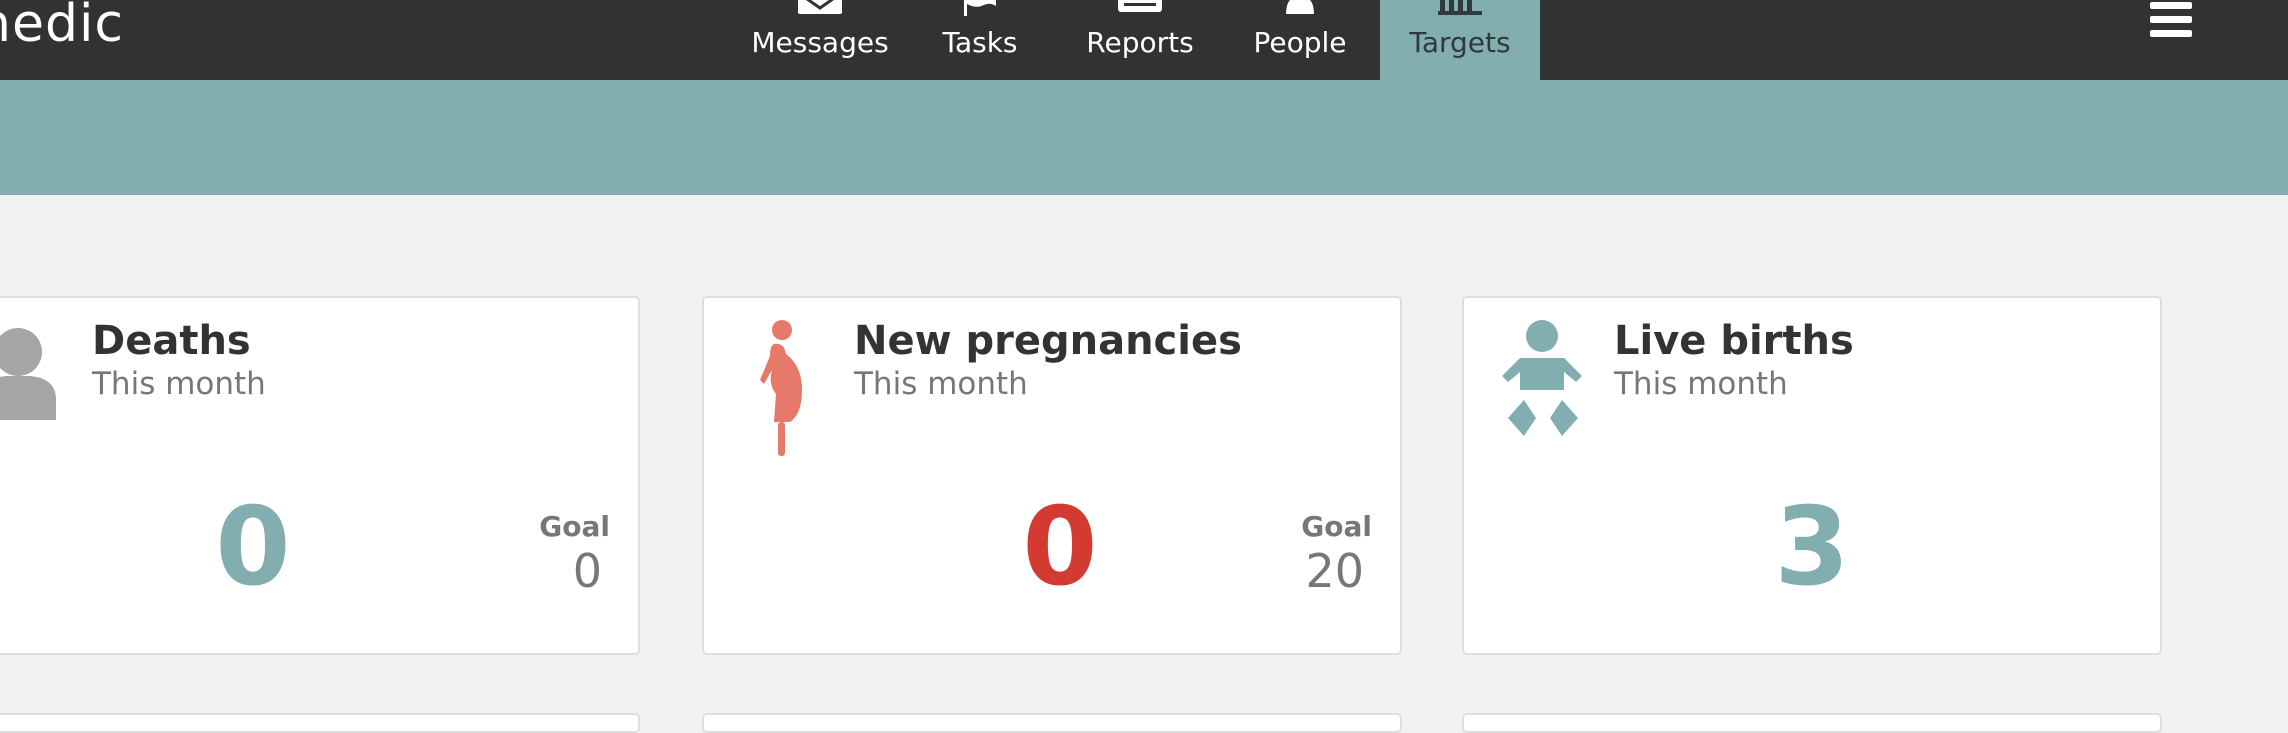  I want to click on tab-label: Targets, so click(1460, 42).